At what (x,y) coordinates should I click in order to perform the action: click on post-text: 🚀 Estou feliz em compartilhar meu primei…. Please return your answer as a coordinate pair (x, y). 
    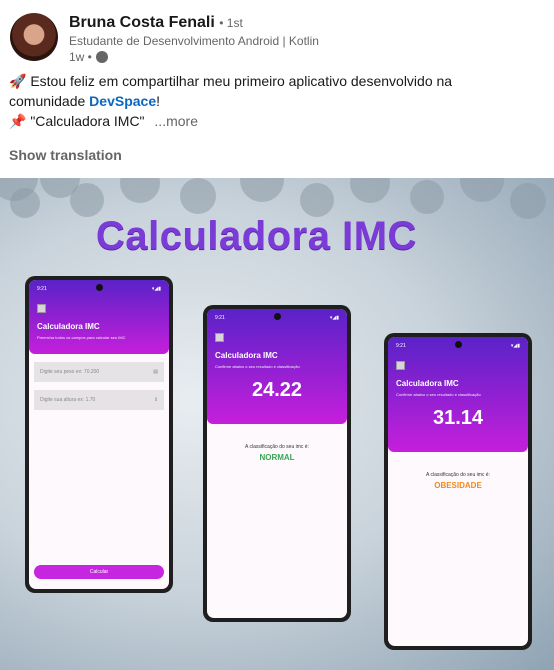
    Looking at the image, I should click on (274, 101).